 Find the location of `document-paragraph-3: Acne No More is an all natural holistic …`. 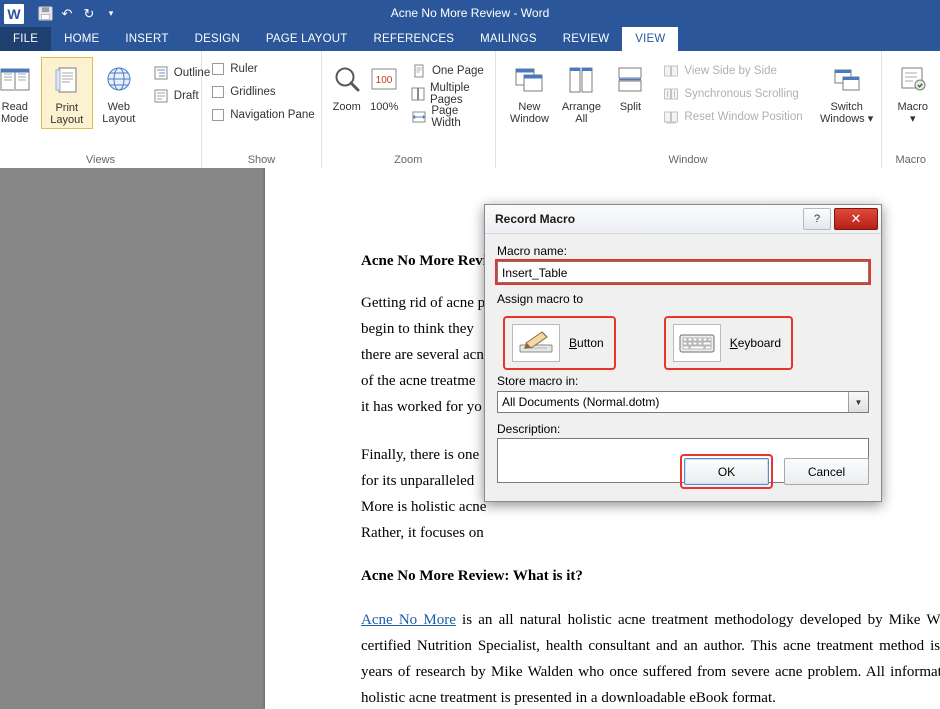

document-paragraph-3: Acne No More is an all natural holistic … is located at coordinates (650, 658).